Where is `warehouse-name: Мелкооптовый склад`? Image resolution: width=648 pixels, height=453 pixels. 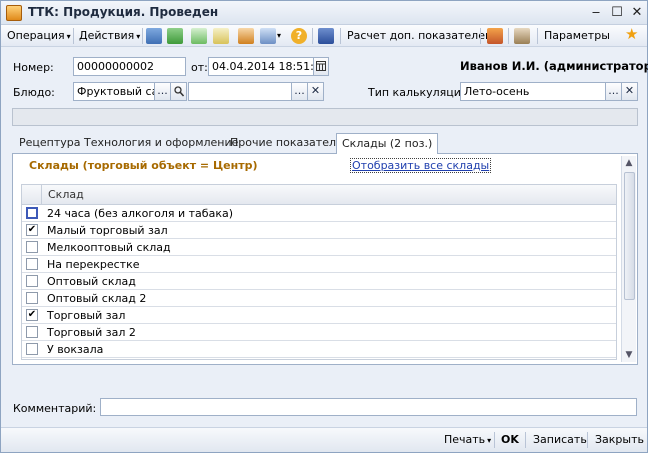 warehouse-name: Мелкооптовый склад is located at coordinates (109, 247).